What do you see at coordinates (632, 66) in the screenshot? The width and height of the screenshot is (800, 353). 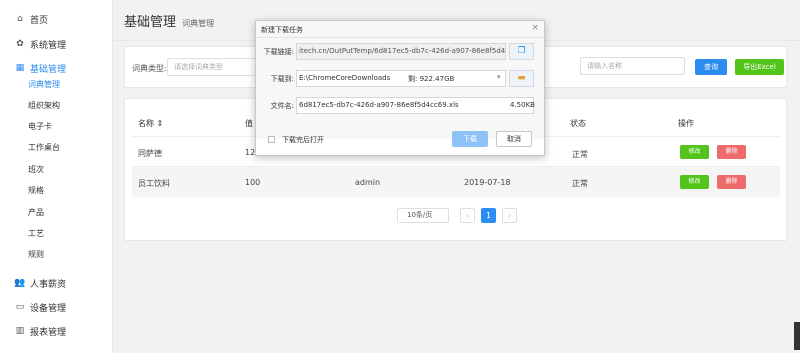 I see `name-search-input: 请输入名称` at bounding box center [632, 66].